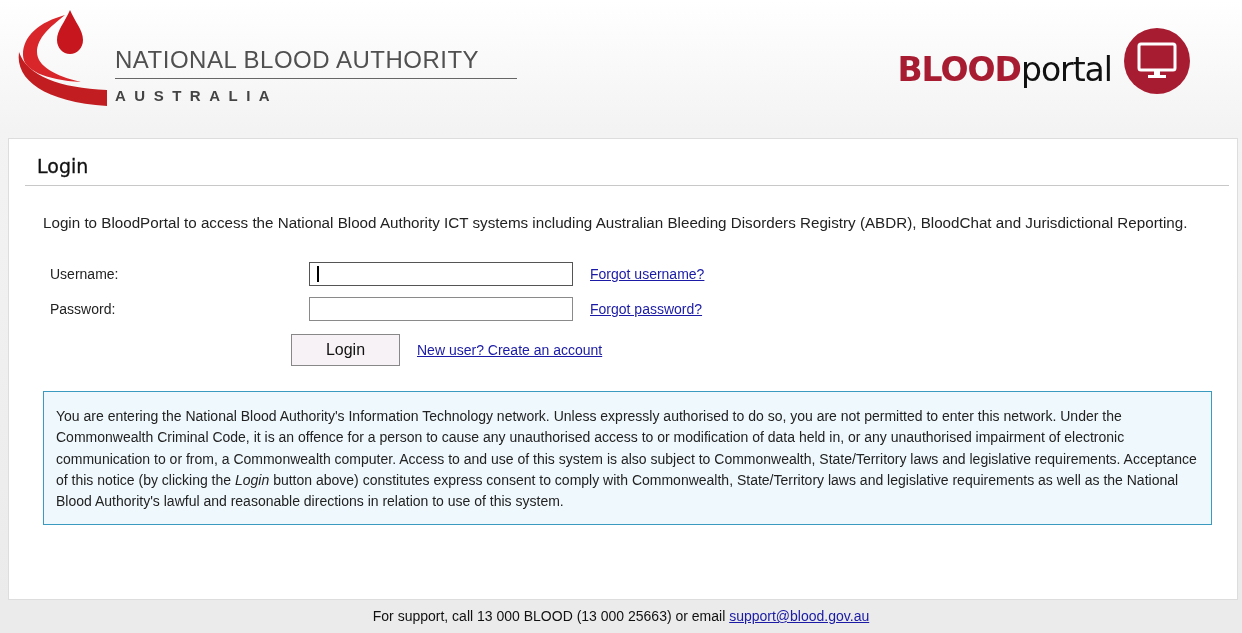 The image size is (1242, 633). Describe the element at coordinates (510, 350) in the screenshot. I see `register-link: New user? Create an account` at that location.